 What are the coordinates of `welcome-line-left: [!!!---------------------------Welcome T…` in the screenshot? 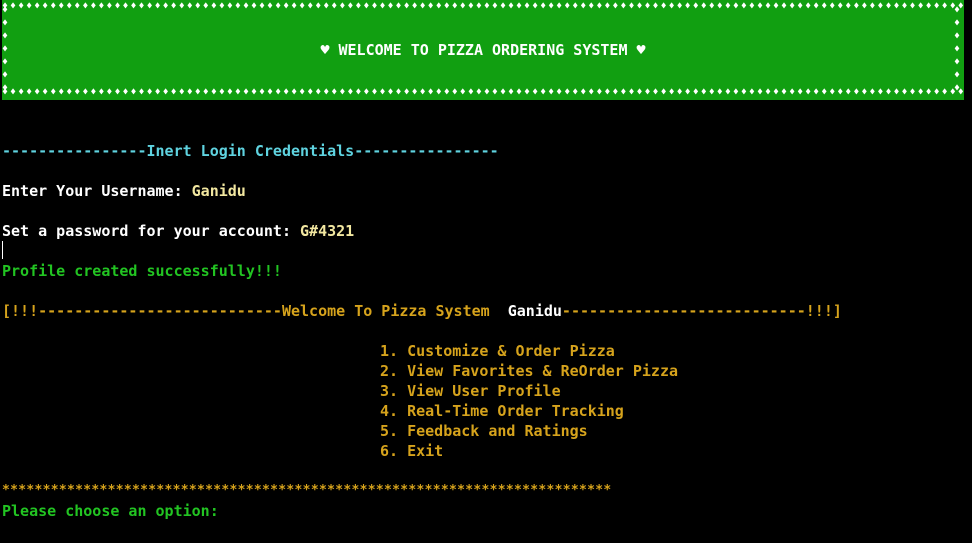 It's located at (255, 311).